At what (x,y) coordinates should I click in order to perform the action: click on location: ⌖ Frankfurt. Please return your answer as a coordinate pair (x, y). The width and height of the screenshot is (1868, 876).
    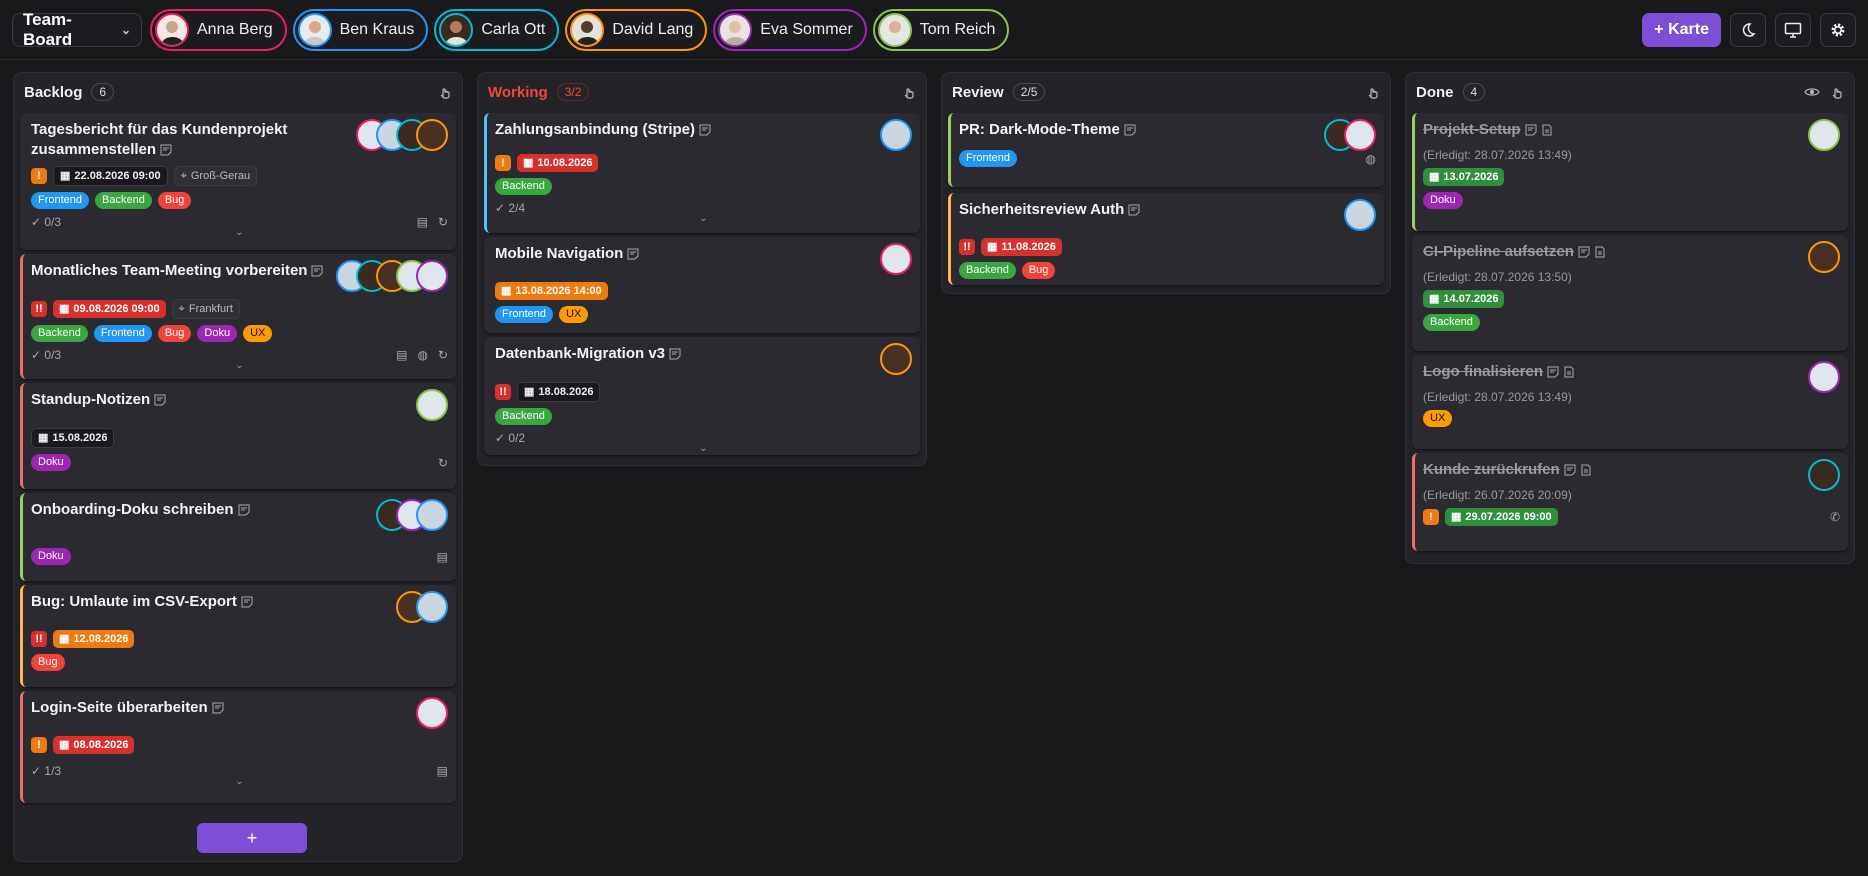
    Looking at the image, I should click on (205, 309).